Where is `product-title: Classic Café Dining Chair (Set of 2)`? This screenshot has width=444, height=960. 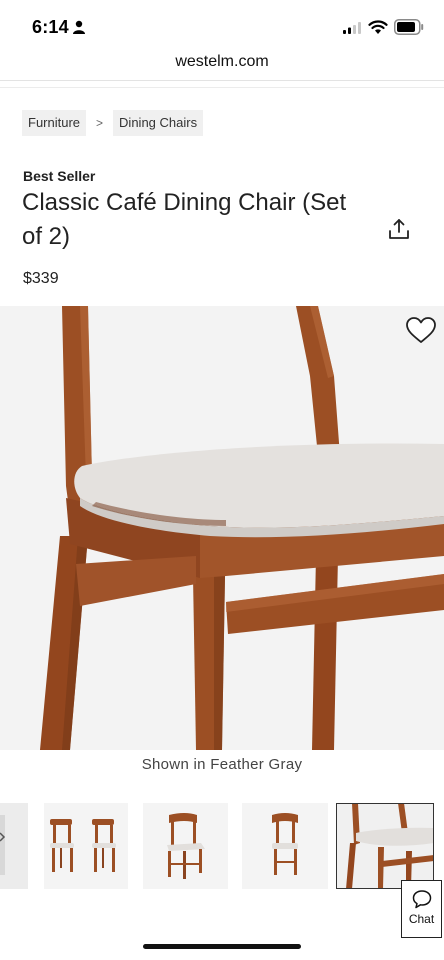 product-title: Classic Café Dining Chair (Set of 2) is located at coordinates (184, 219).